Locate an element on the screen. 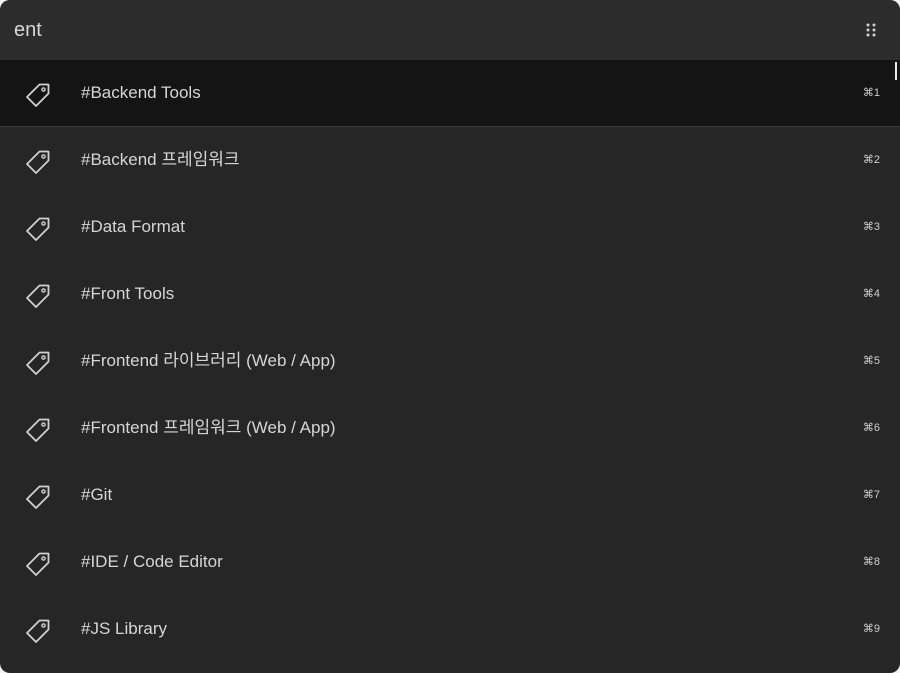 This screenshot has height=673, width=900. shortcut-hint: ⌘9 is located at coordinates (871, 629).